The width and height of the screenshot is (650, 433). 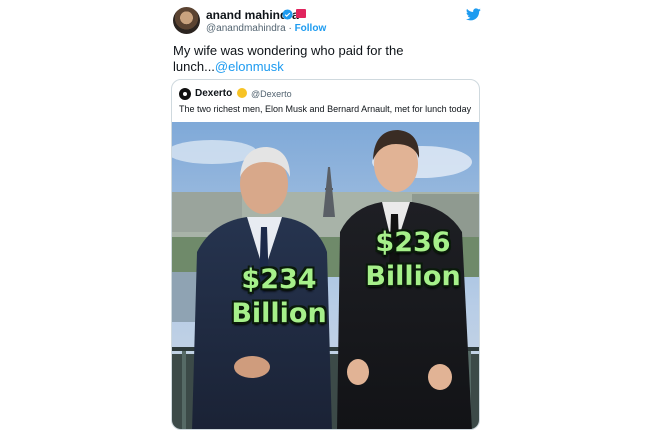 What do you see at coordinates (413, 260) in the screenshot?
I see `right-net-worth-caption: $236 Billion` at bounding box center [413, 260].